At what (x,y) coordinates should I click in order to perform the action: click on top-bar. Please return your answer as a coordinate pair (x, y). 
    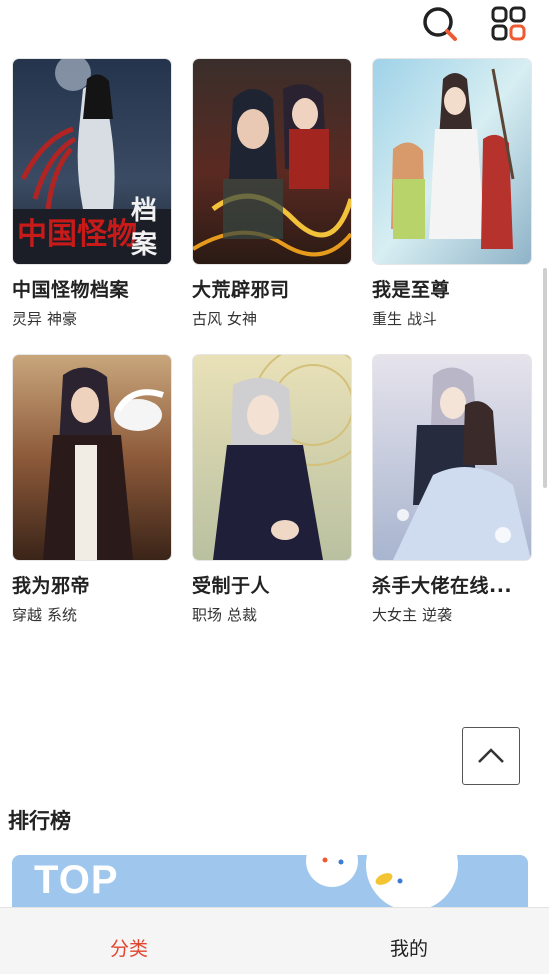
    Looking at the image, I should click on (274, 26).